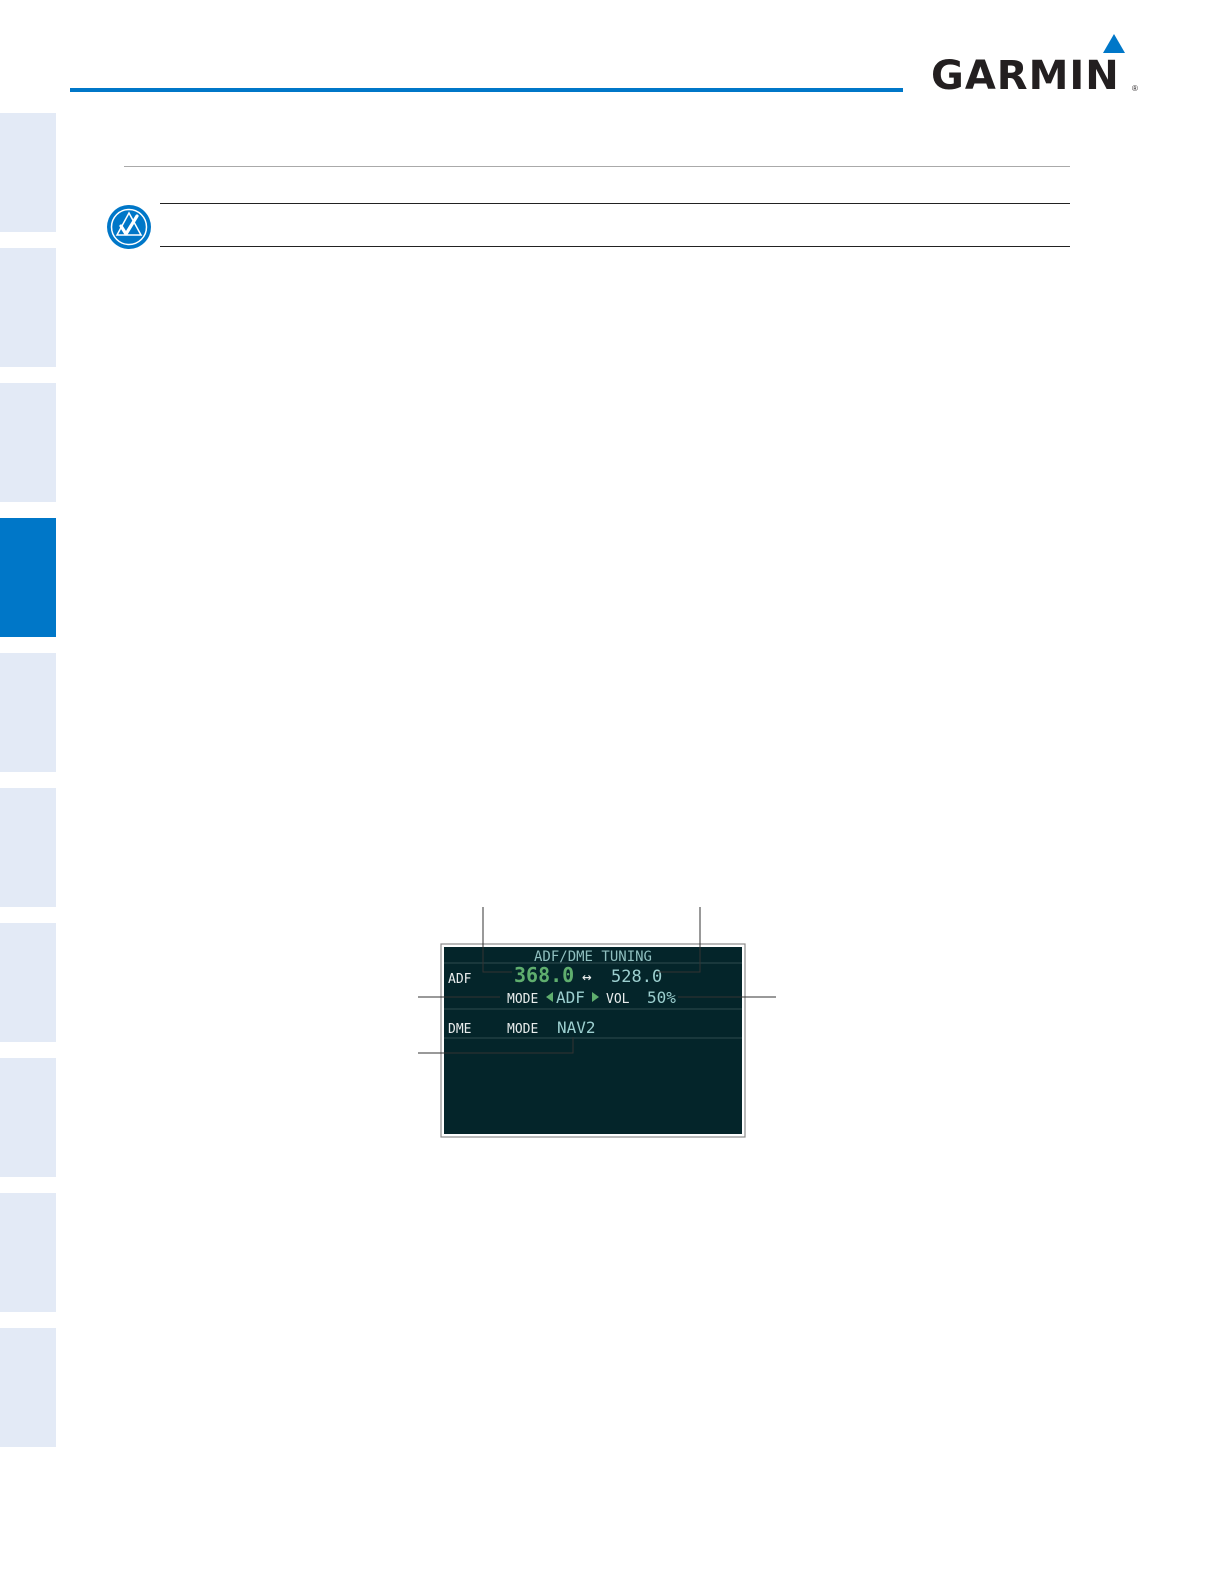 The width and height of the screenshot is (1224, 1584). Describe the element at coordinates (459, 1029) in the screenshot. I see `dme-label: DME` at that location.